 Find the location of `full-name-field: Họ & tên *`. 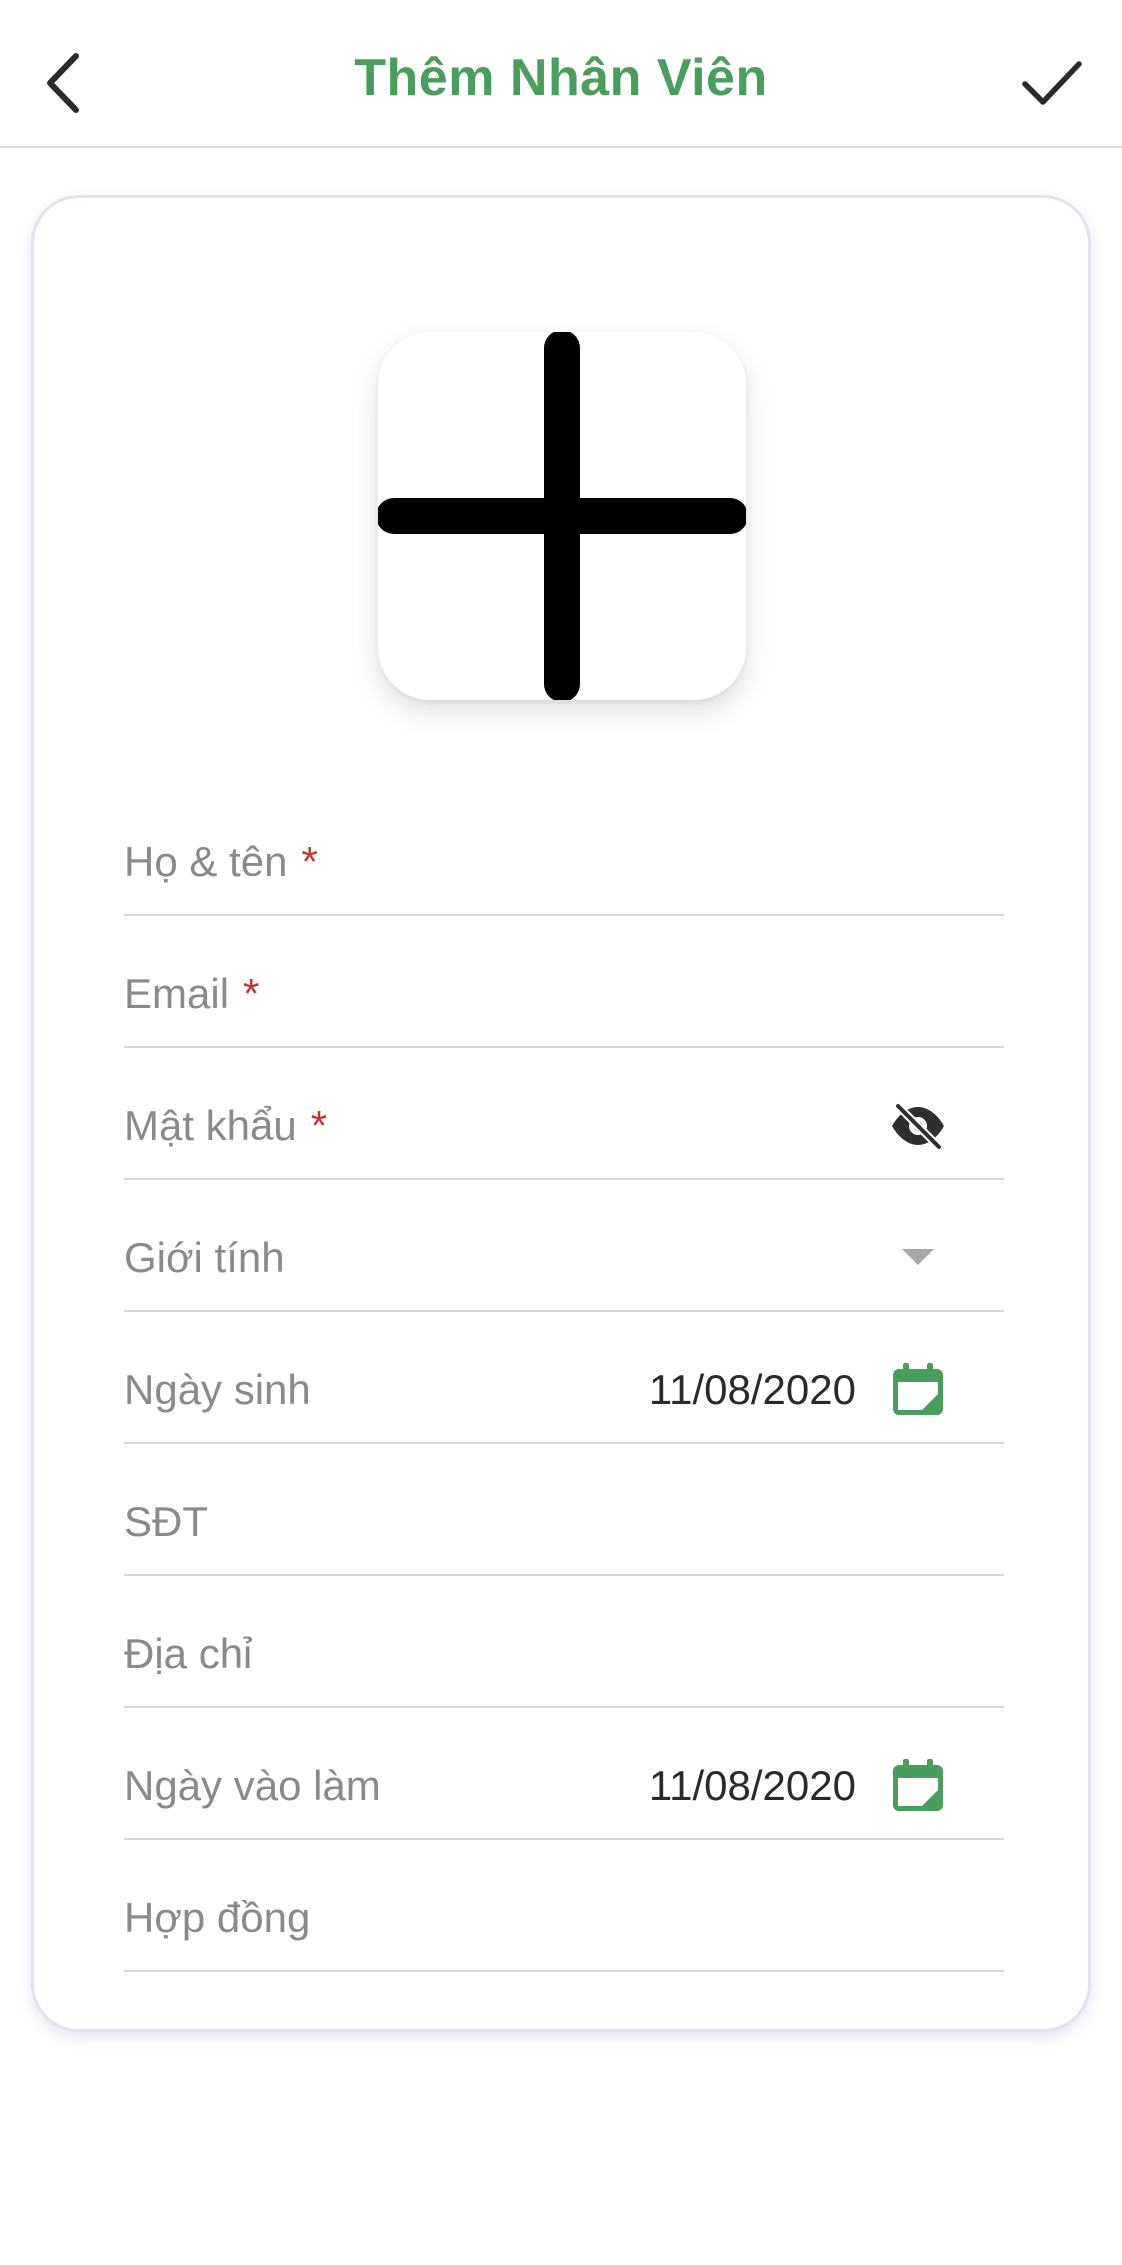

full-name-field: Họ & tên * is located at coordinates (564, 850).